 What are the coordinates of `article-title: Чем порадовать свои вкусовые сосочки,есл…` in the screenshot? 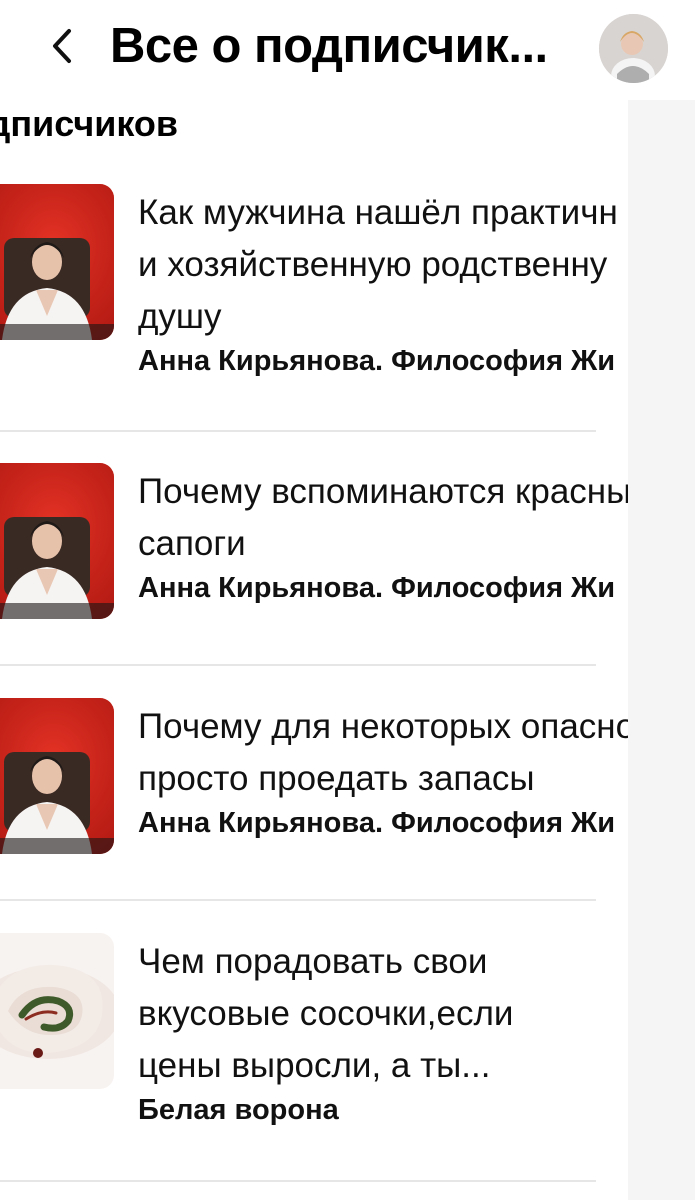 It's located at (326, 1013).